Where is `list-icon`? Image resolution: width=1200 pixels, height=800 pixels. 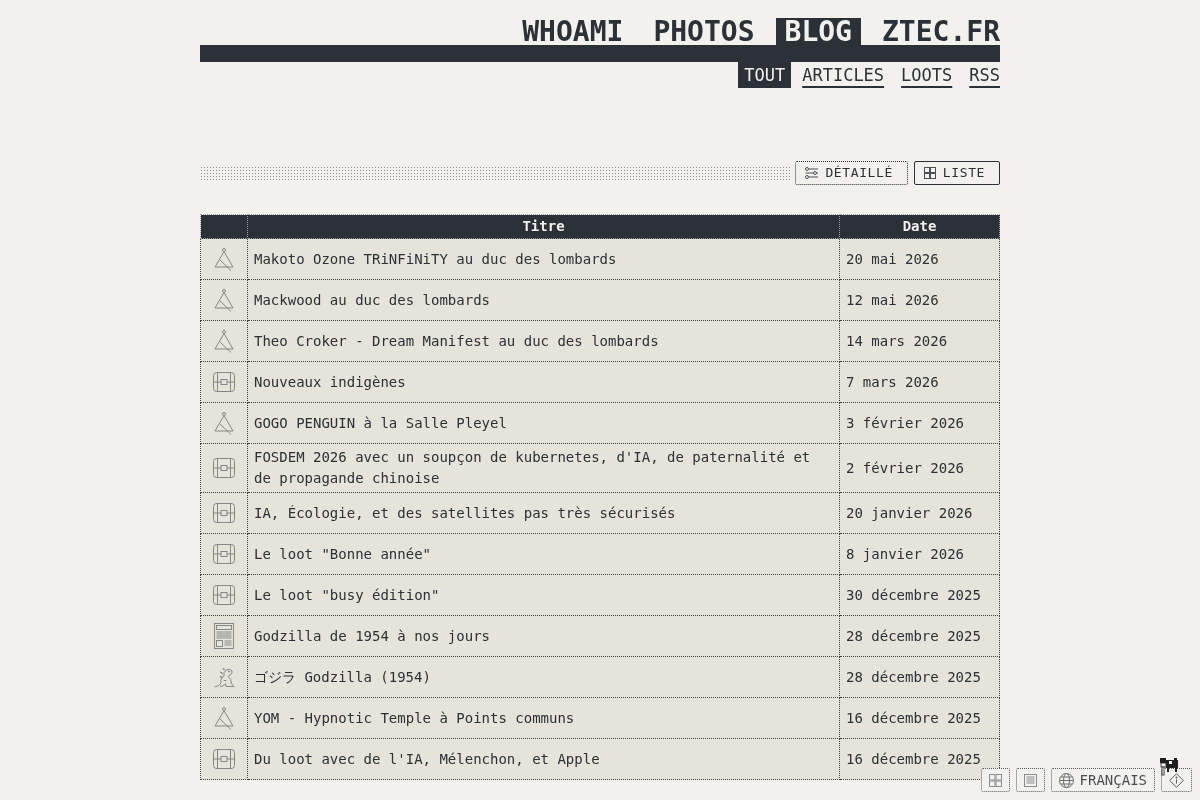
list-icon is located at coordinates (1030, 780).